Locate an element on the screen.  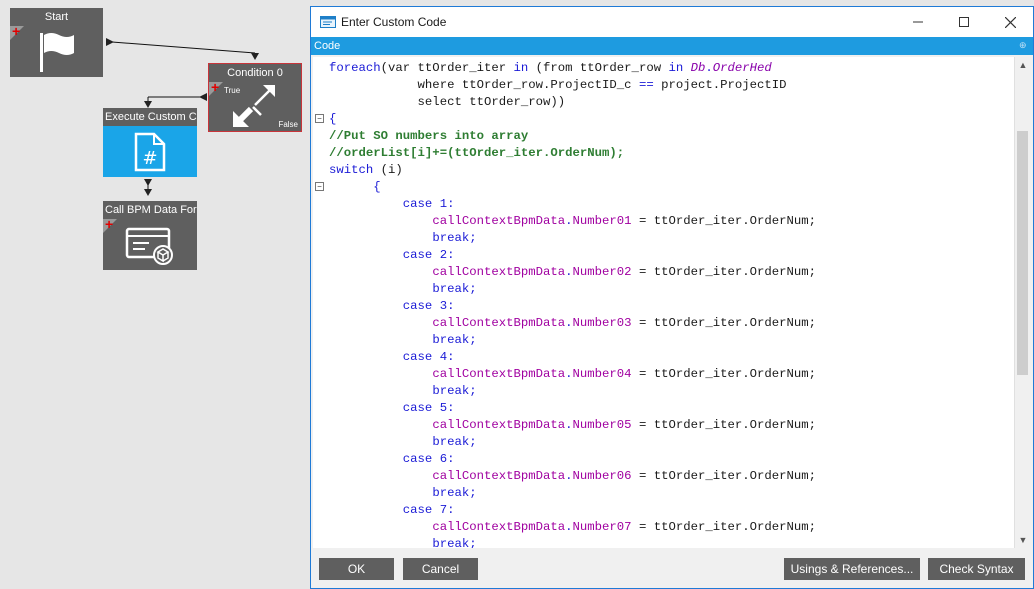
case-line: case 4: is located at coordinates (428, 357).